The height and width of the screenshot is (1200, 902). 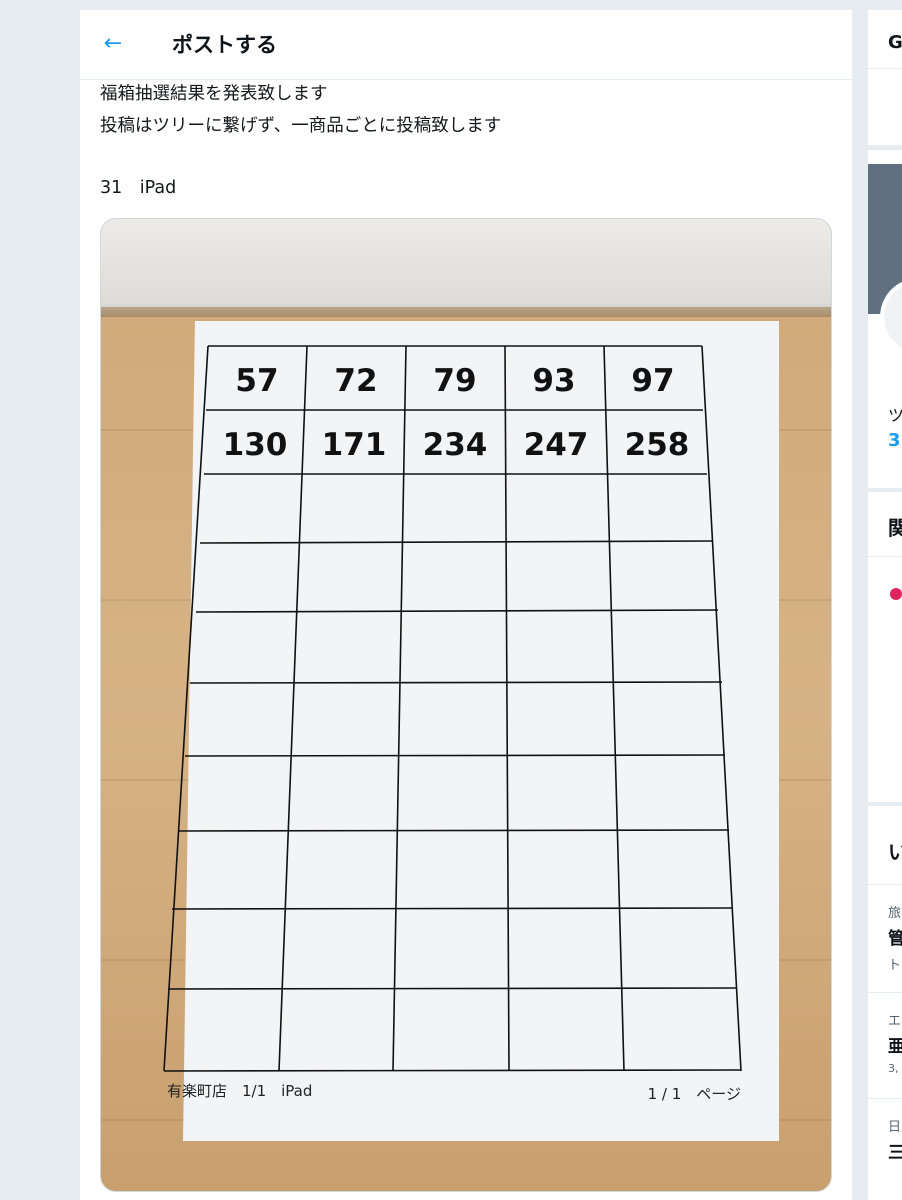 I want to click on trend-category: 旅, so click(x=895, y=913).